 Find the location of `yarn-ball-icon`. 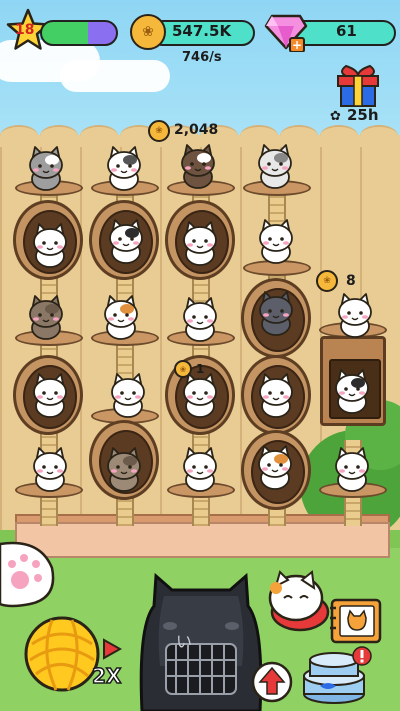

yarn-ball-icon is located at coordinates (62, 654).